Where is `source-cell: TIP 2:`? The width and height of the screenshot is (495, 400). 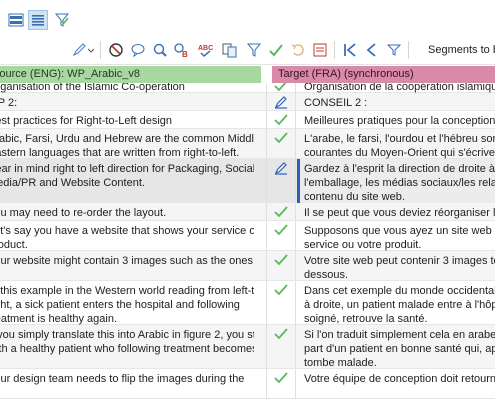 source-cell: TIP 2: is located at coordinates (9, 103).